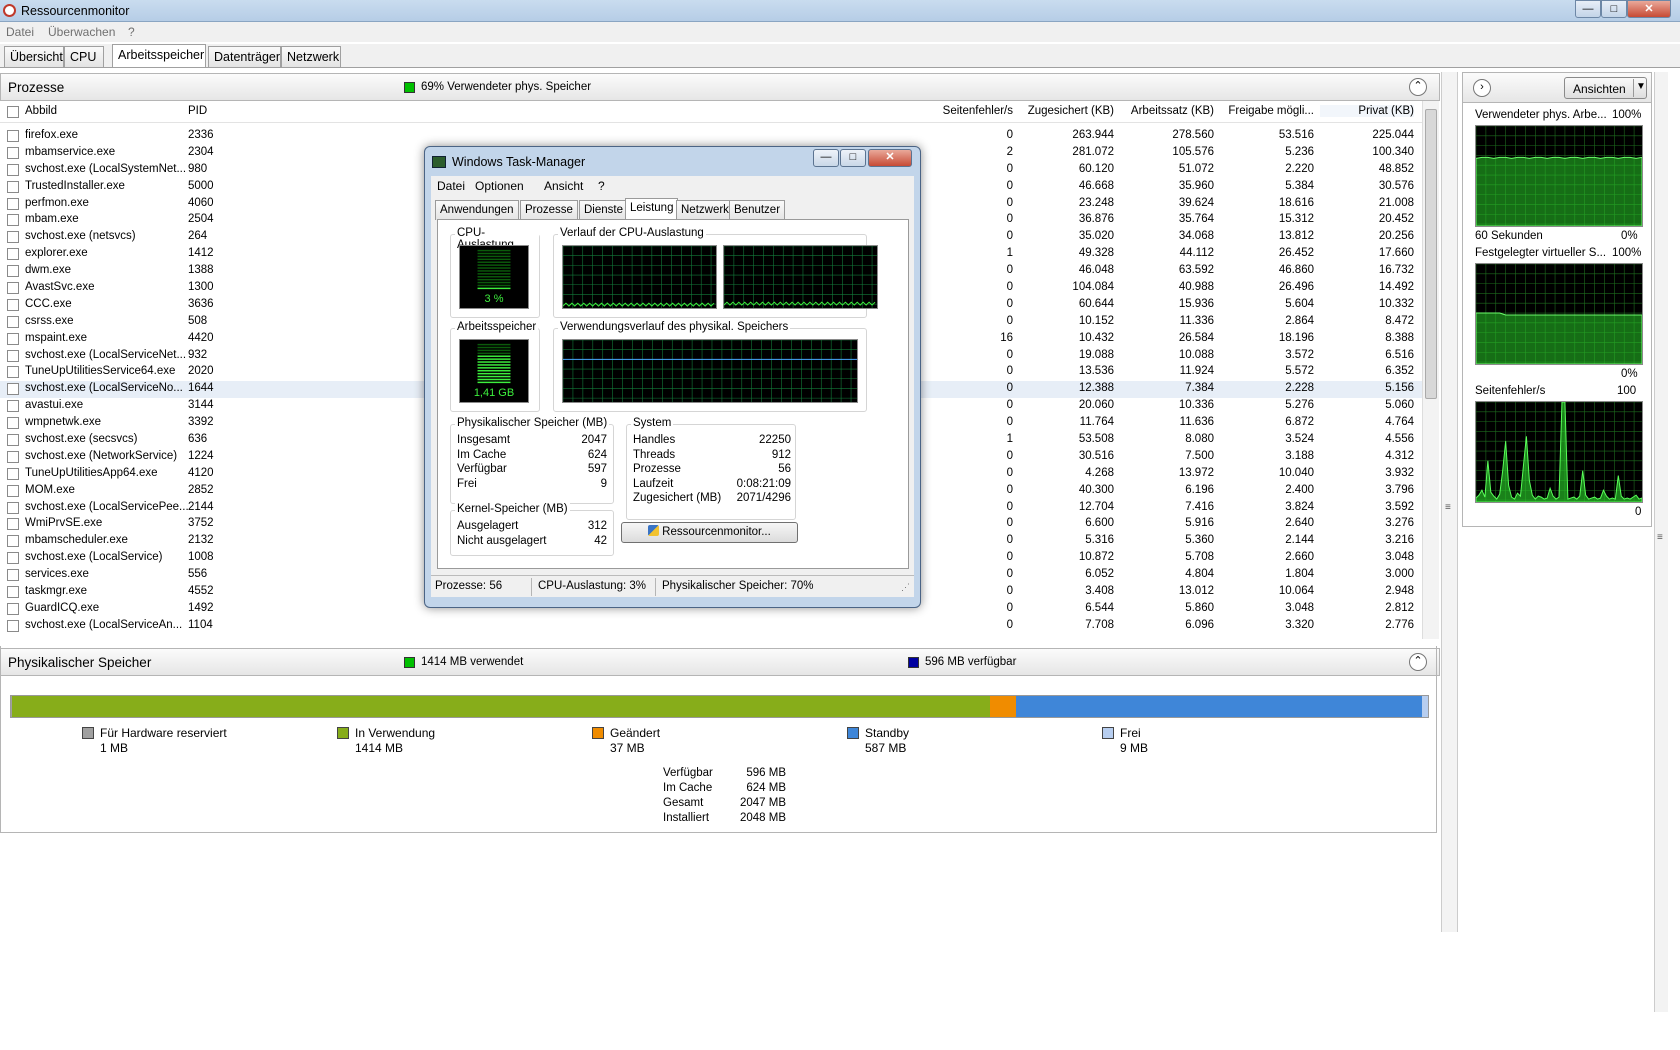 This screenshot has width=1680, height=1050. Describe the element at coordinates (1482, 88) in the screenshot. I see `expand-graphs-icon: ›` at that location.